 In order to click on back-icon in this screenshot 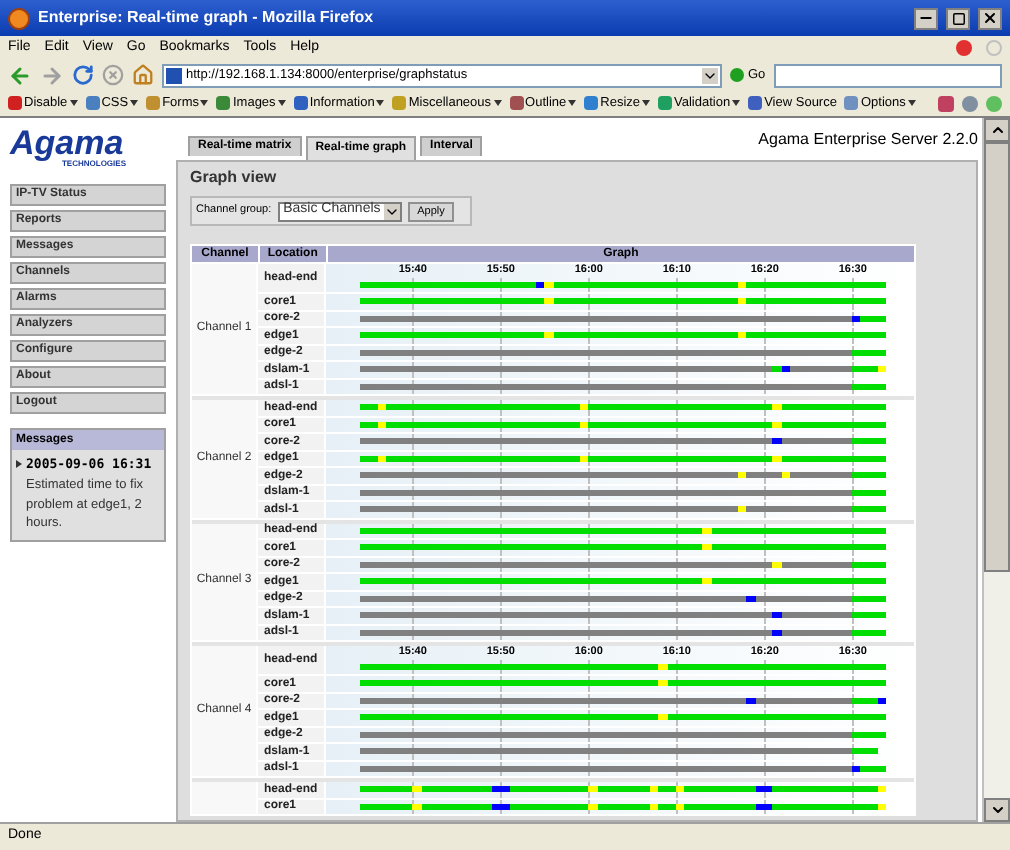, I will do `click(20, 75)`.